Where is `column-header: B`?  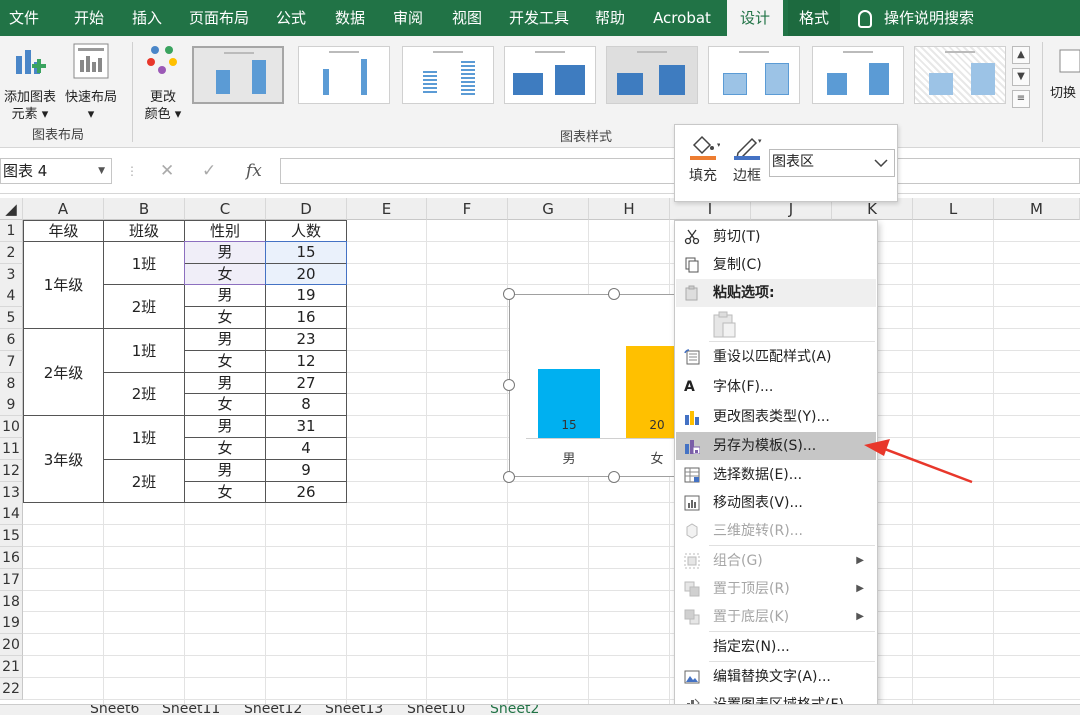
column-header: B is located at coordinates (144, 209).